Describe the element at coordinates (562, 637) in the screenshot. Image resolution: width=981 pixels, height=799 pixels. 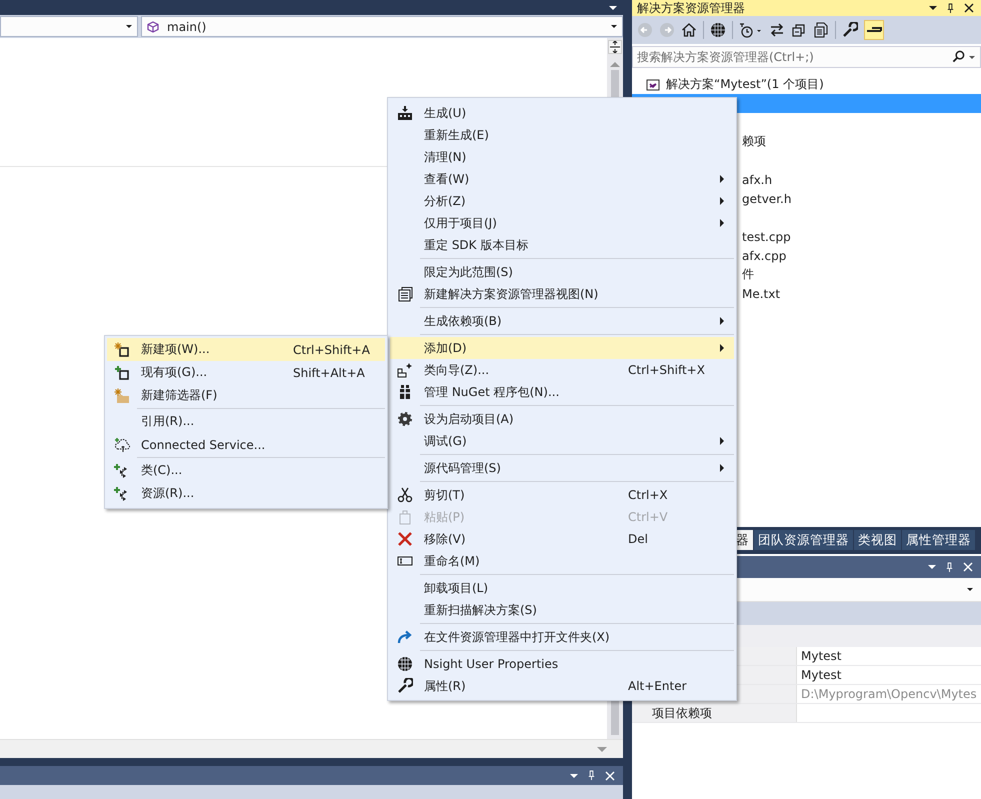
I see `menu-item: 在文件资源管理器中打开文件夹(X)` at that location.